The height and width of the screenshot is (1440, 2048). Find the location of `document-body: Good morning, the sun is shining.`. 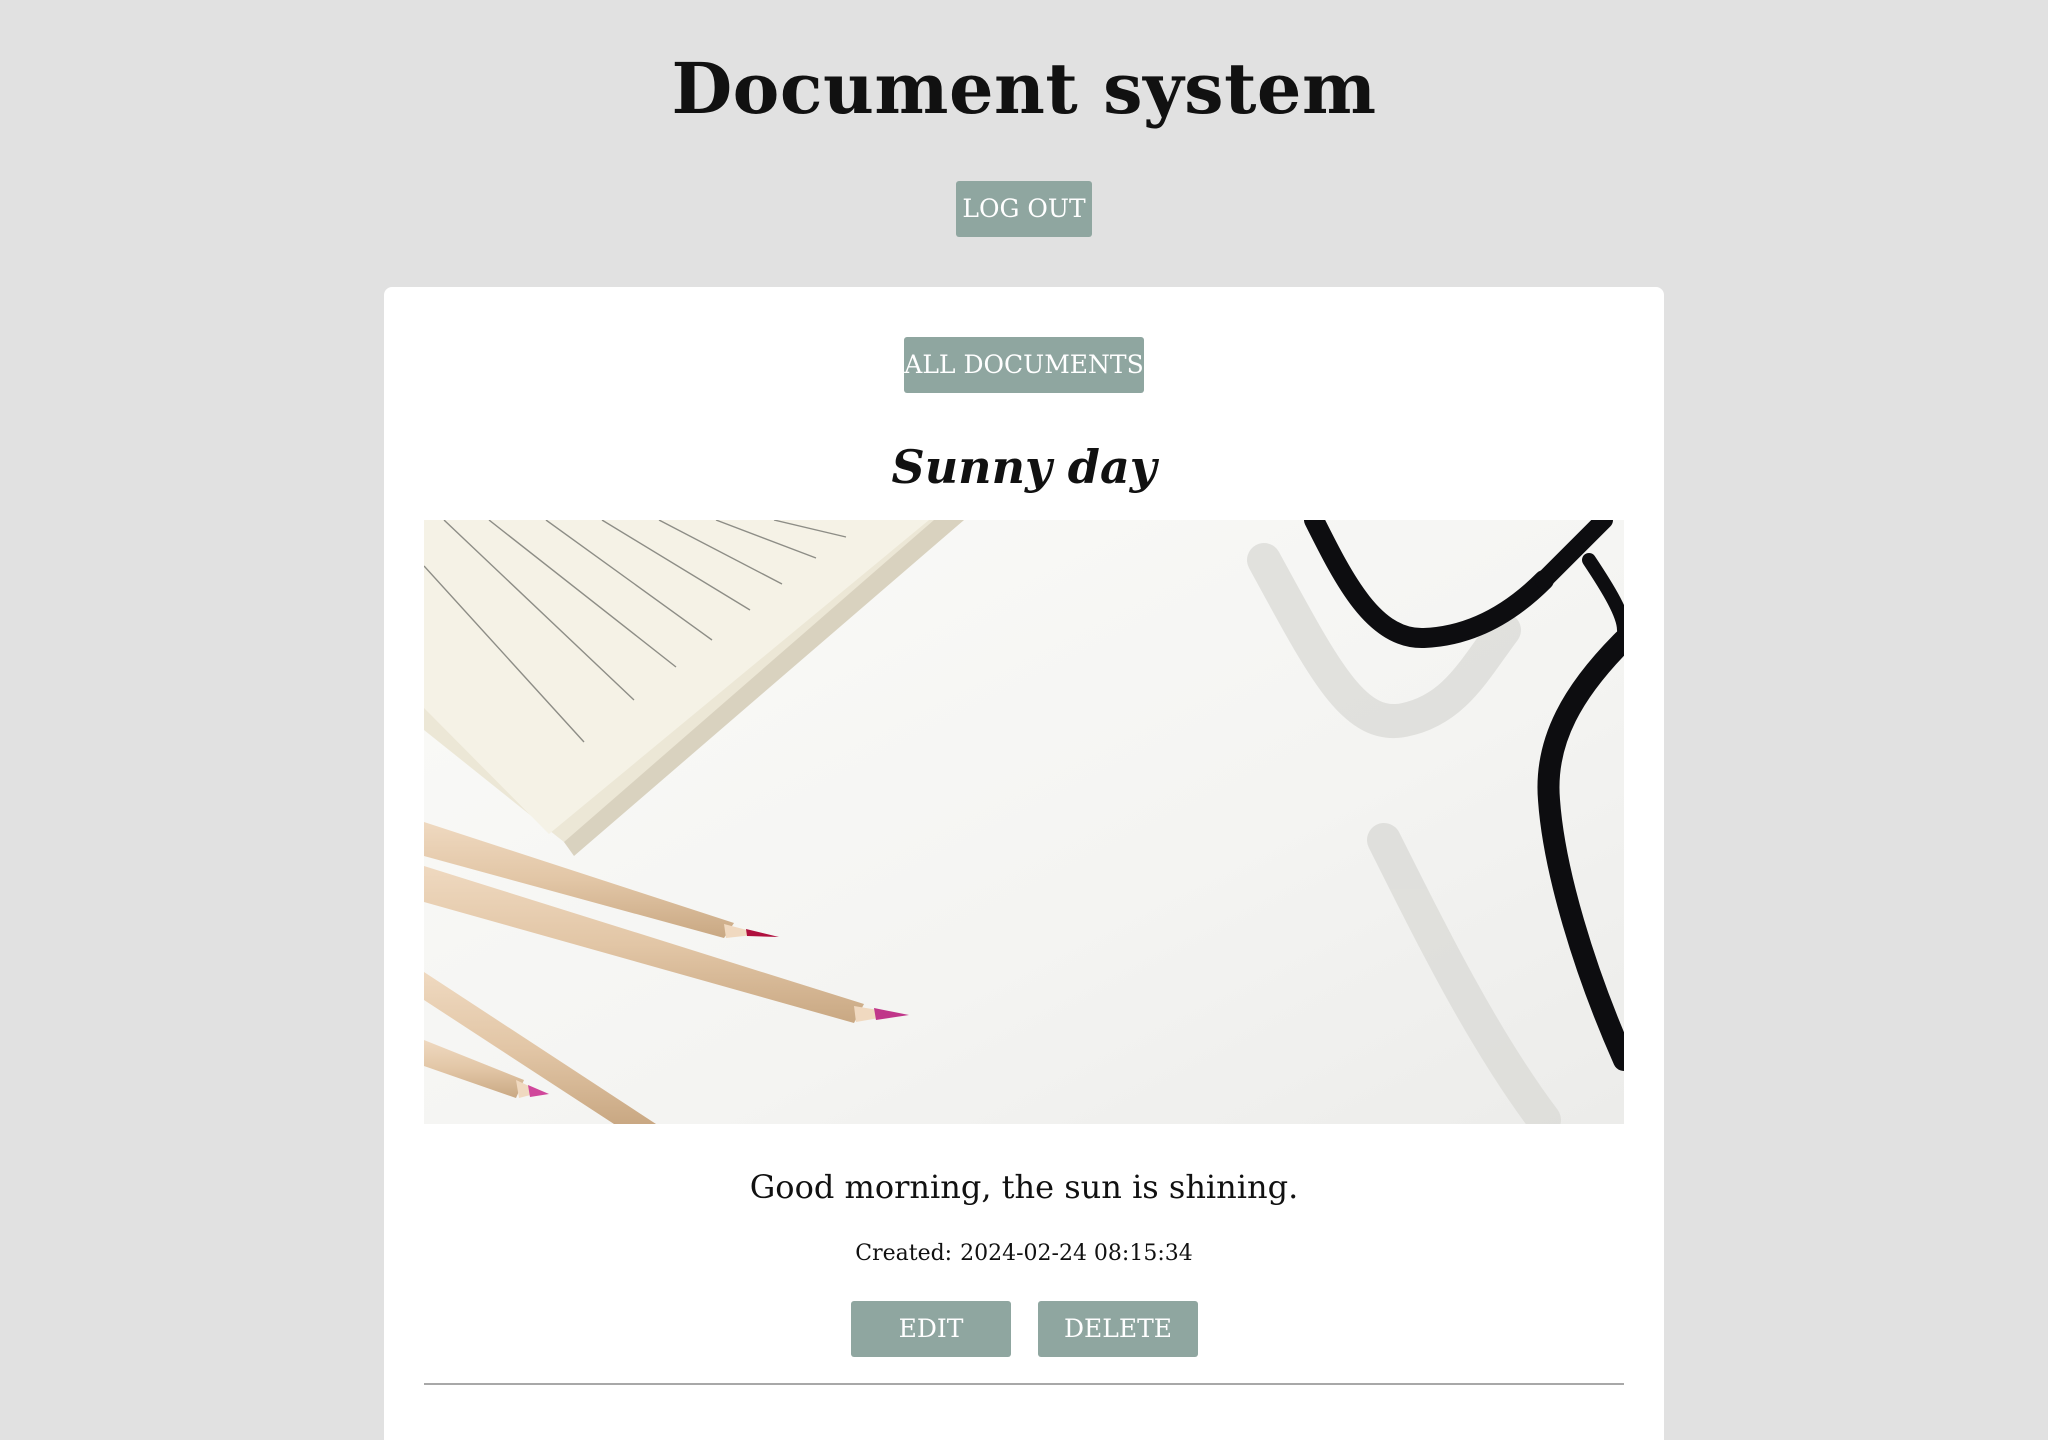

document-body: Good morning, the sun is shining. is located at coordinates (1024, 1187).